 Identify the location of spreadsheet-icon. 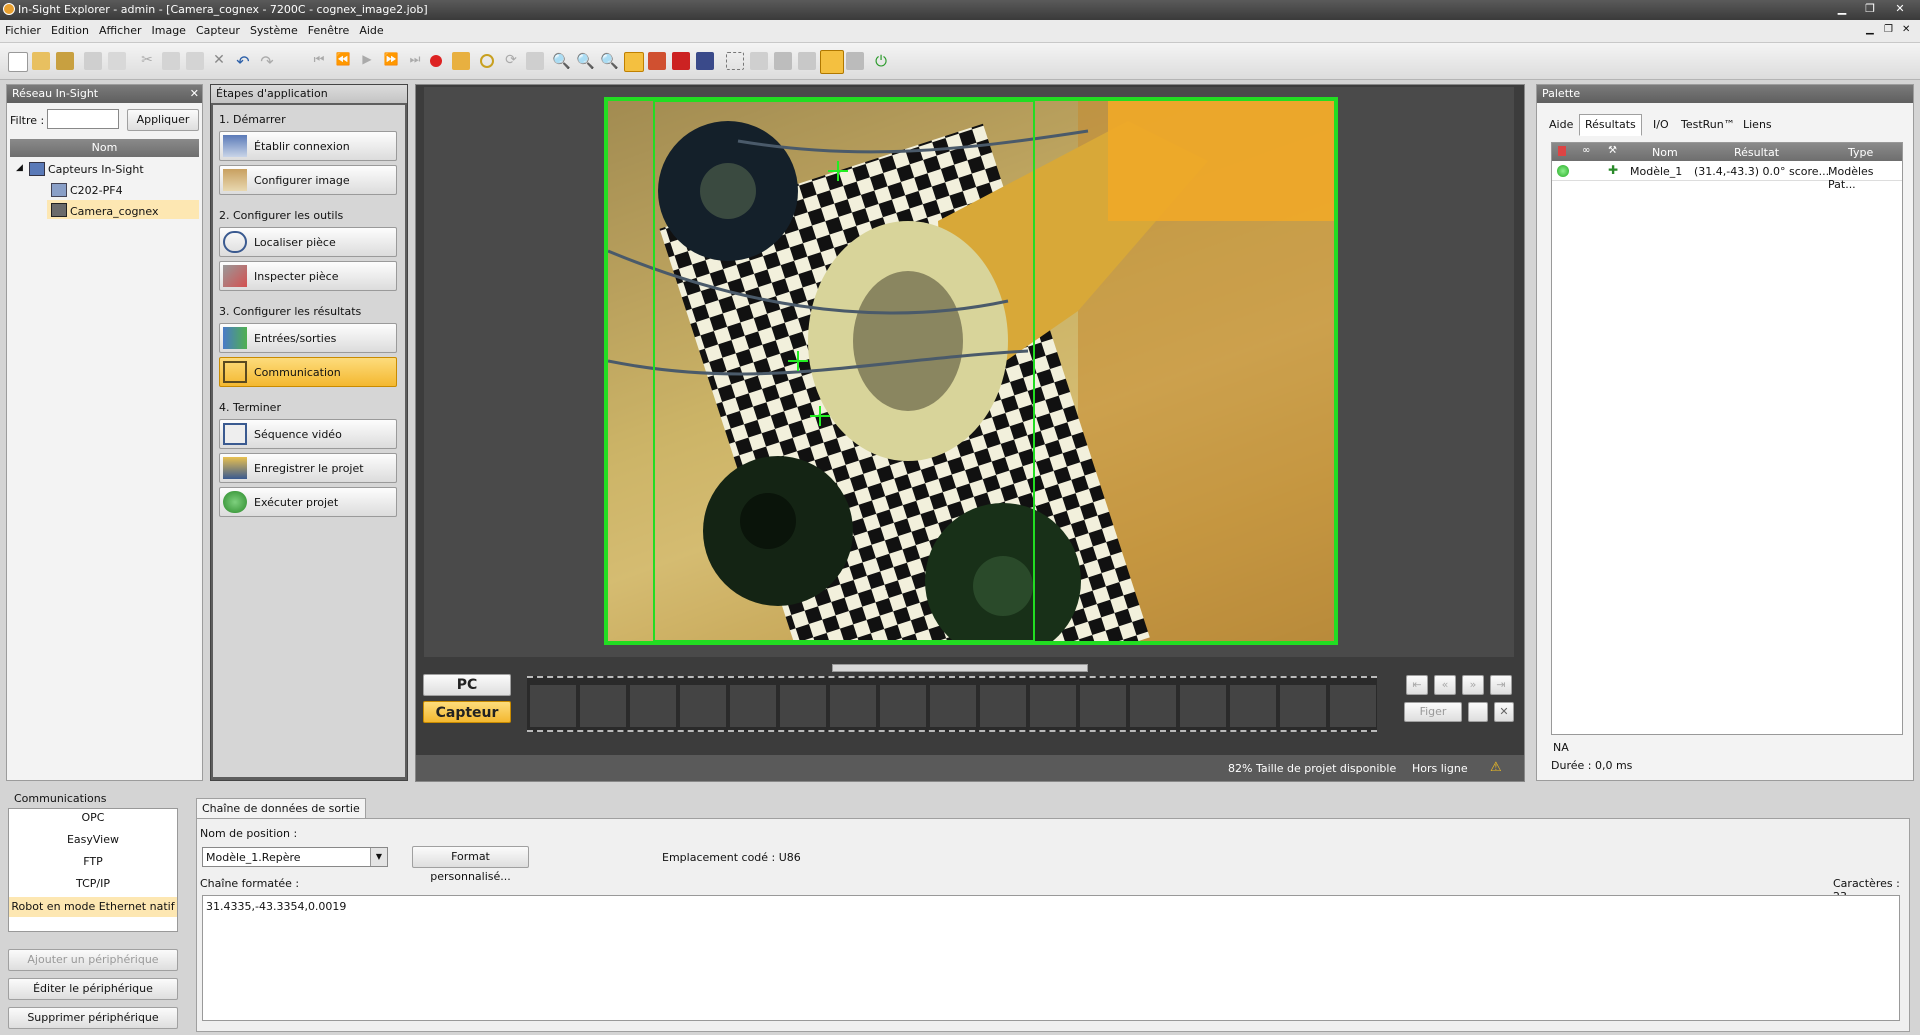
(705, 61).